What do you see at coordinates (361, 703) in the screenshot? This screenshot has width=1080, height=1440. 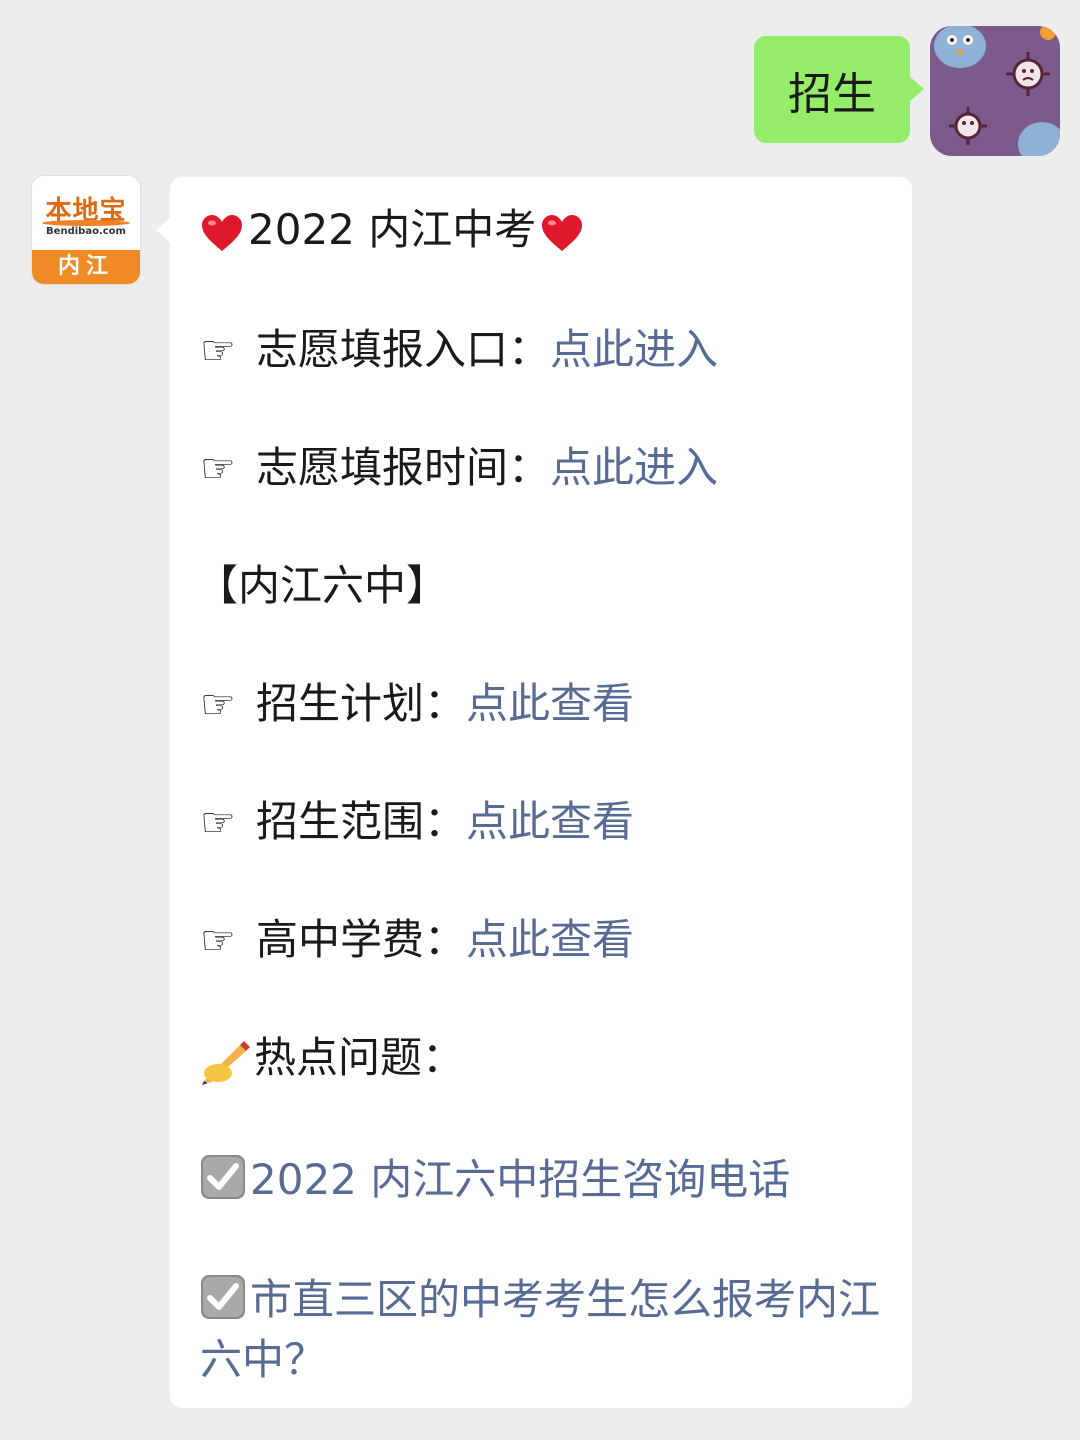 I see `item-label: 招生计划：` at bounding box center [361, 703].